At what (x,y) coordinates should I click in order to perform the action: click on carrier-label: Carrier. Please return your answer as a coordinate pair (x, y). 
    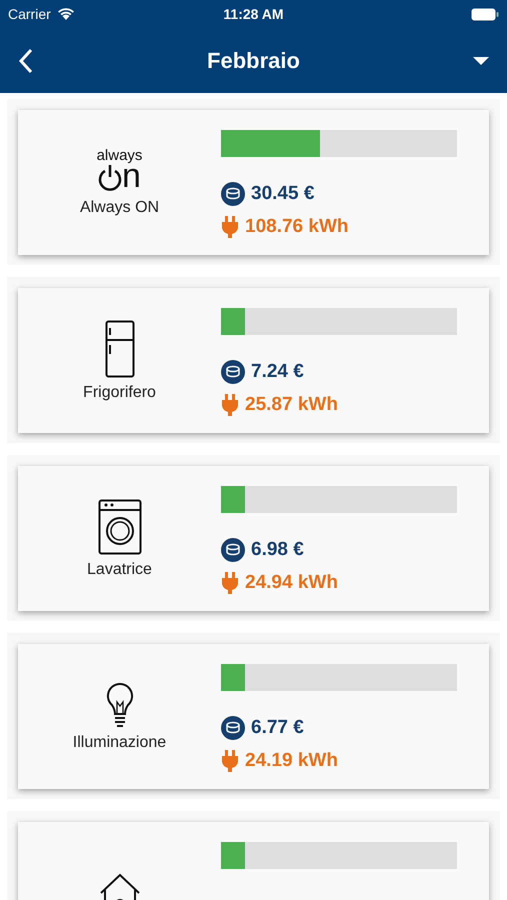
    Looking at the image, I should click on (29, 14).